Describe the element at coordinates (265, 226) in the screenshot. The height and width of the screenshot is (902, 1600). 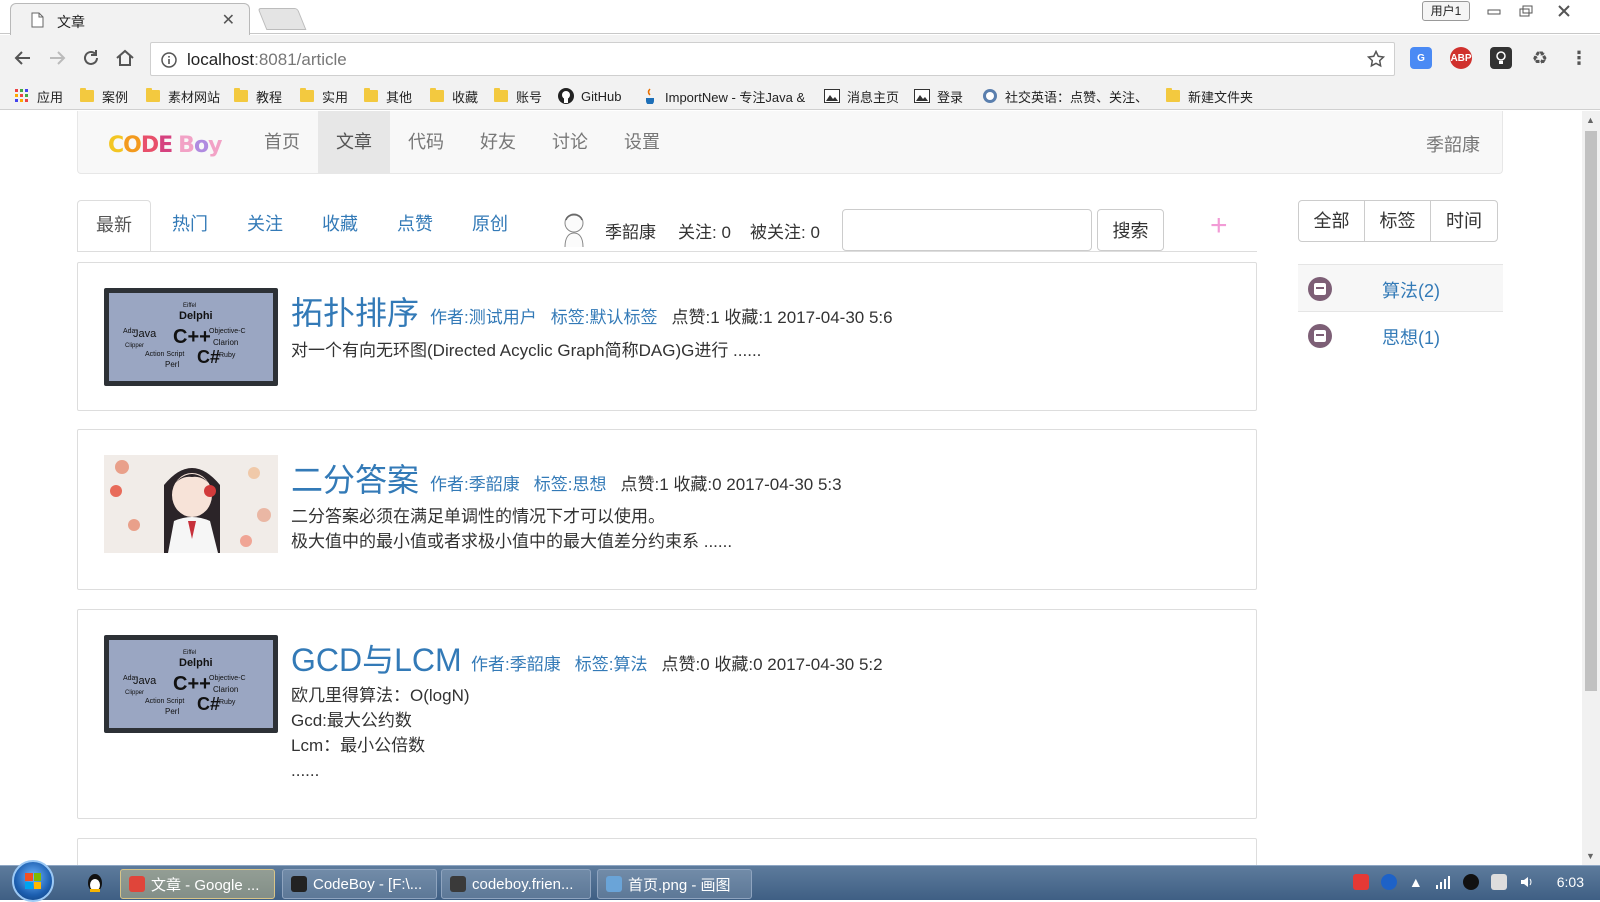
I see `subtab-item: 关注` at that location.